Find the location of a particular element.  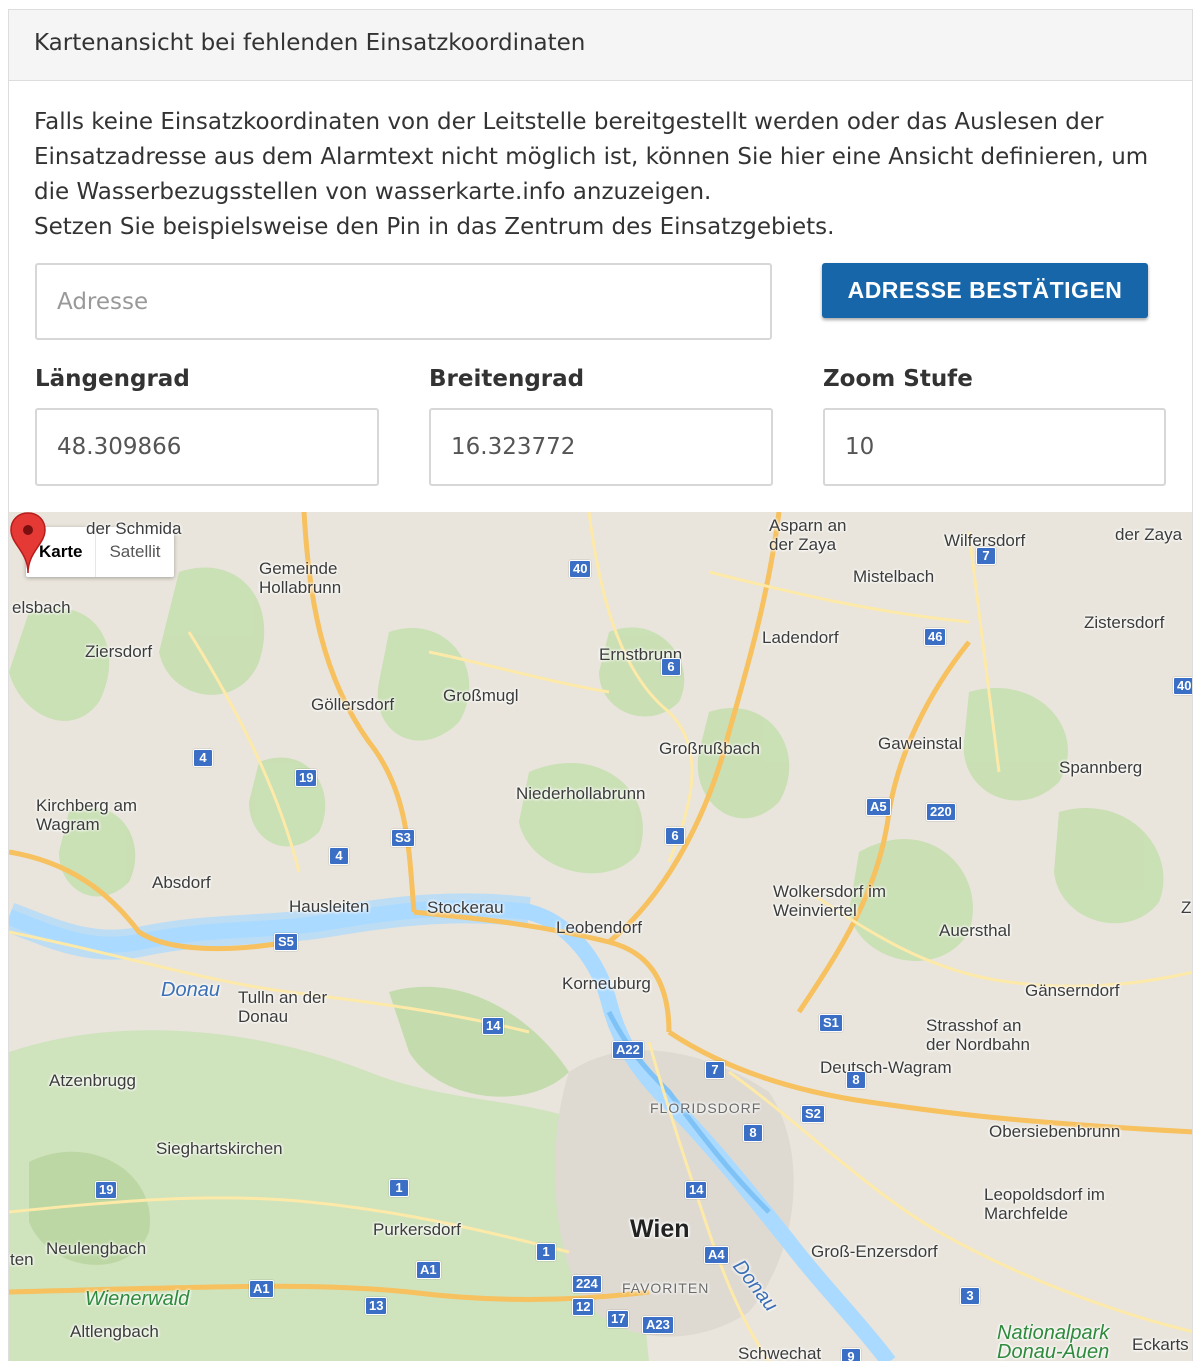

map-label: Strasshof an der Nordbahn is located at coordinates (978, 1035).